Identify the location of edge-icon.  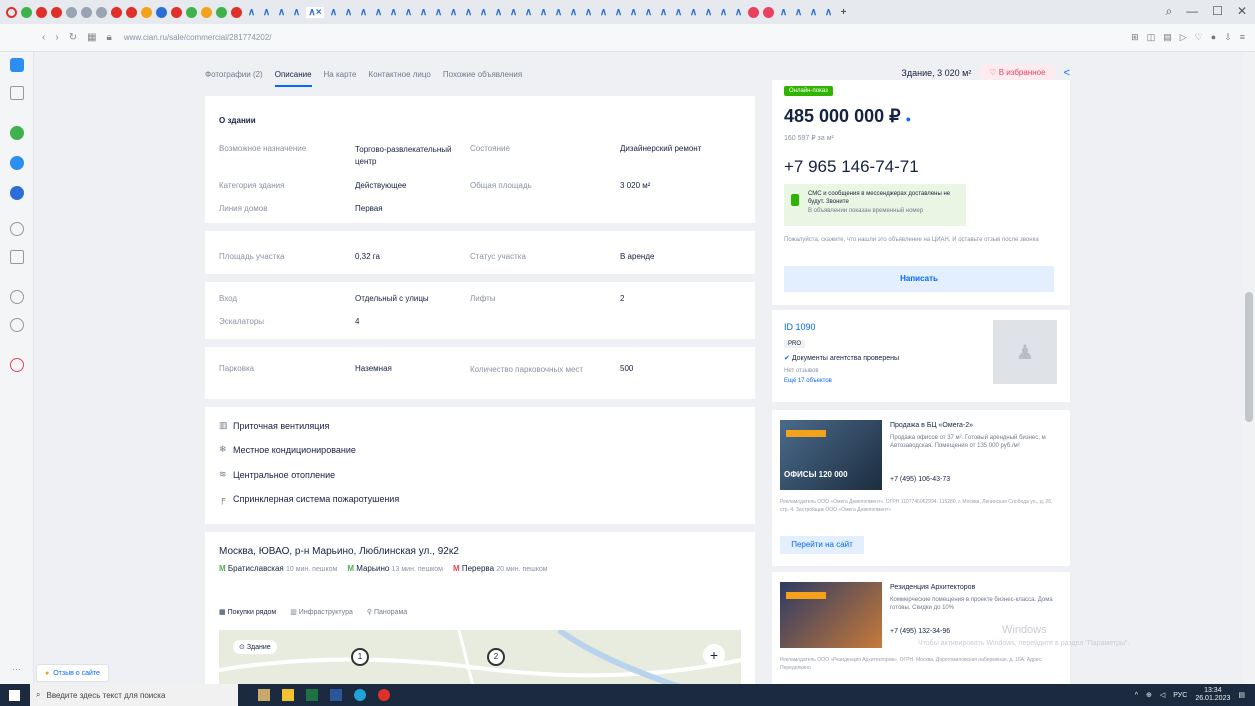
(360, 695).